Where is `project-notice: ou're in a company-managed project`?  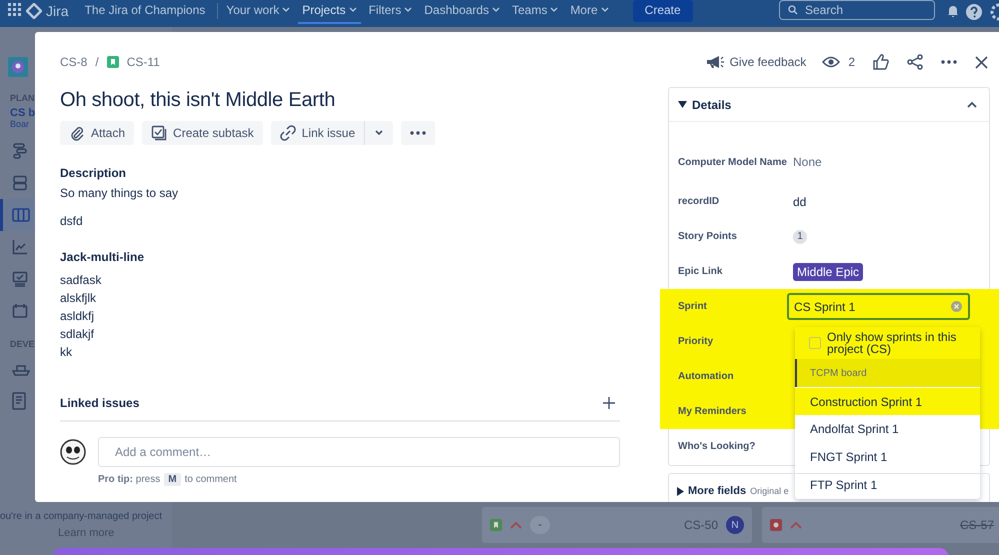
project-notice: ou're in a company-managed project is located at coordinates (81, 516).